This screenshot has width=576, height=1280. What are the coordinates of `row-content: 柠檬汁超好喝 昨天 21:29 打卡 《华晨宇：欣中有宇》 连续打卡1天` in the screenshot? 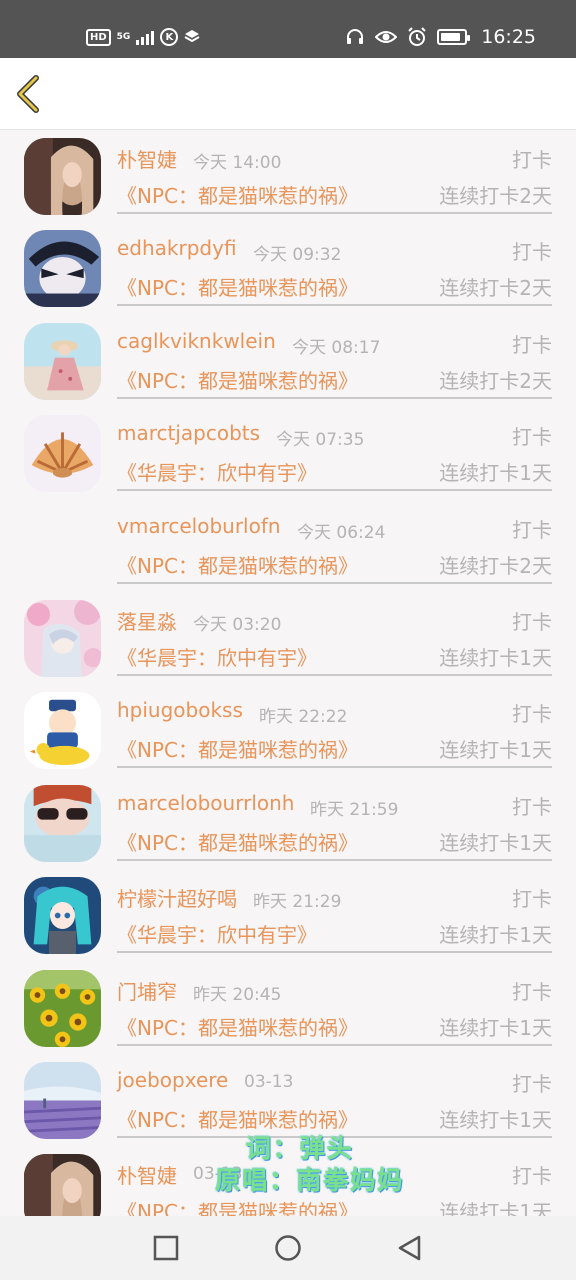 It's located at (334, 911).